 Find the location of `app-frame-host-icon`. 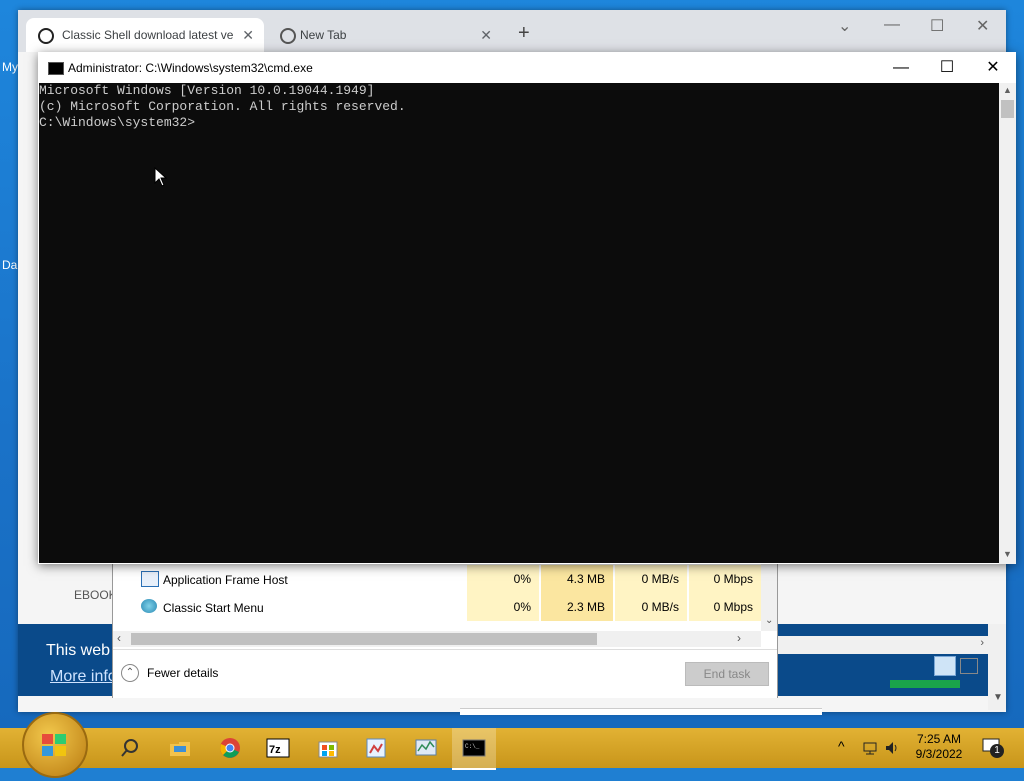

app-frame-host-icon is located at coordinates (150, 579).